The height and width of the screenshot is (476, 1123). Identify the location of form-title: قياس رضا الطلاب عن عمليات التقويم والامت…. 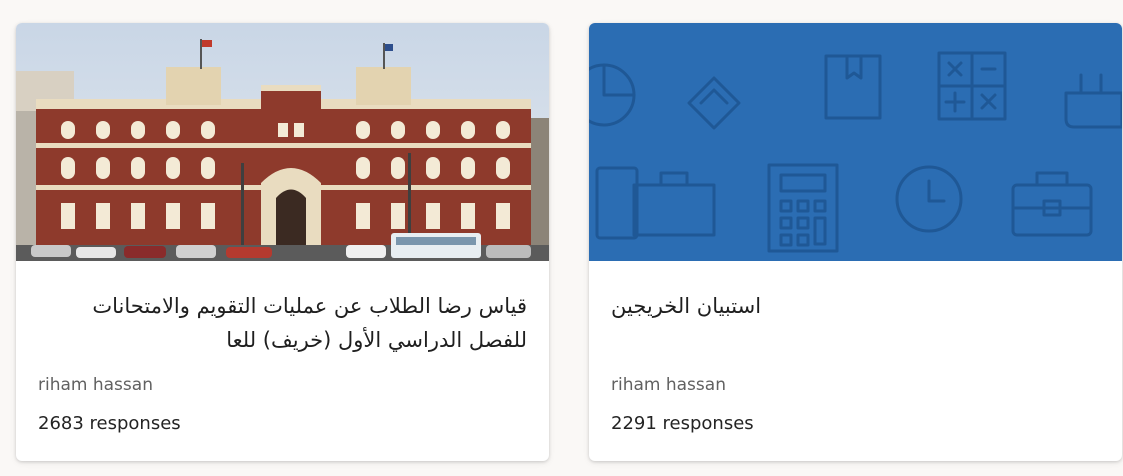
(282, 323).